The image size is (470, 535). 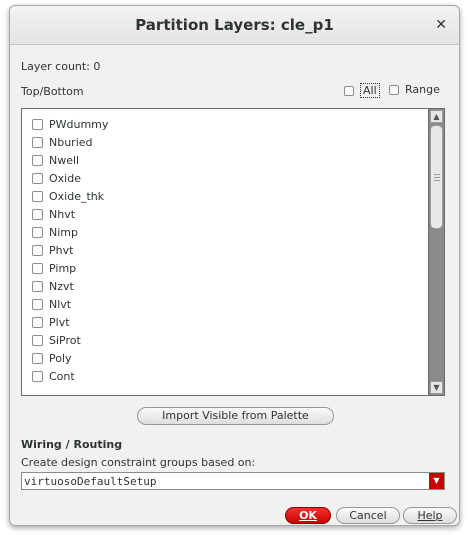 I want to click on scroll-down-arrow-icon: ▼, so click(x=436, y=387).